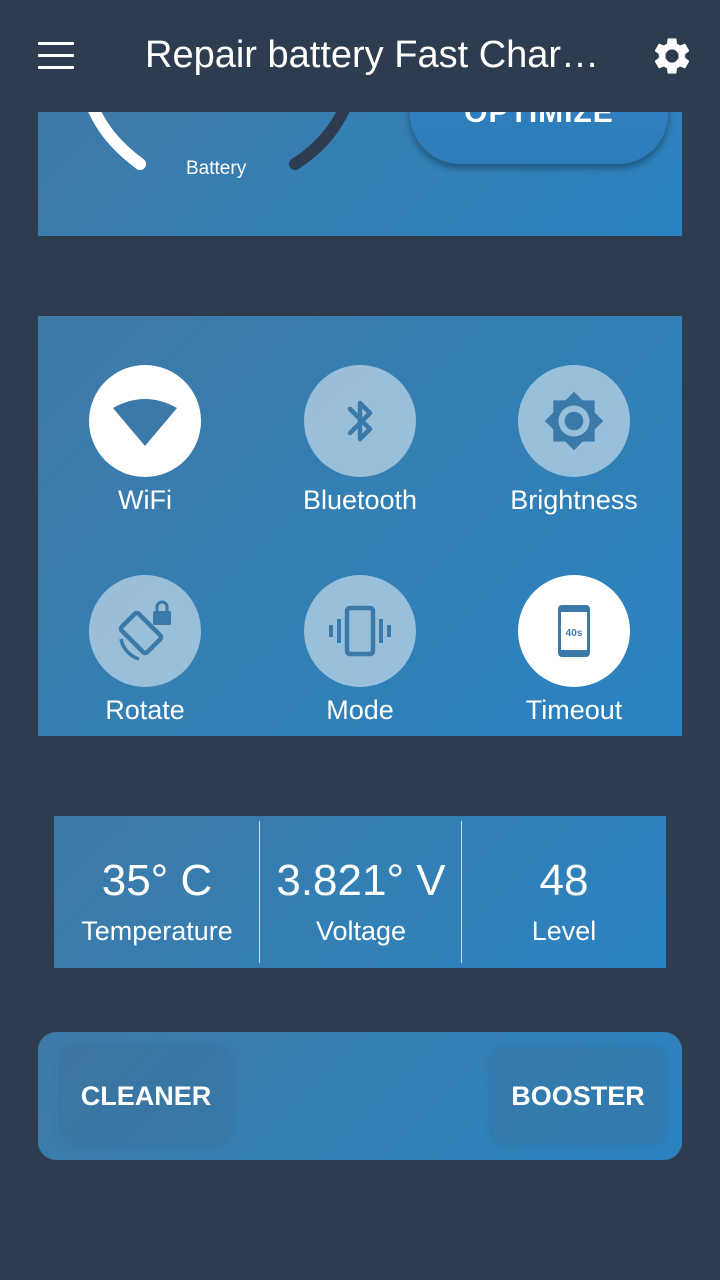 This screenshot has width=720, height=1280. I want to click on hamburger-menu-icon, so click(56, 56).